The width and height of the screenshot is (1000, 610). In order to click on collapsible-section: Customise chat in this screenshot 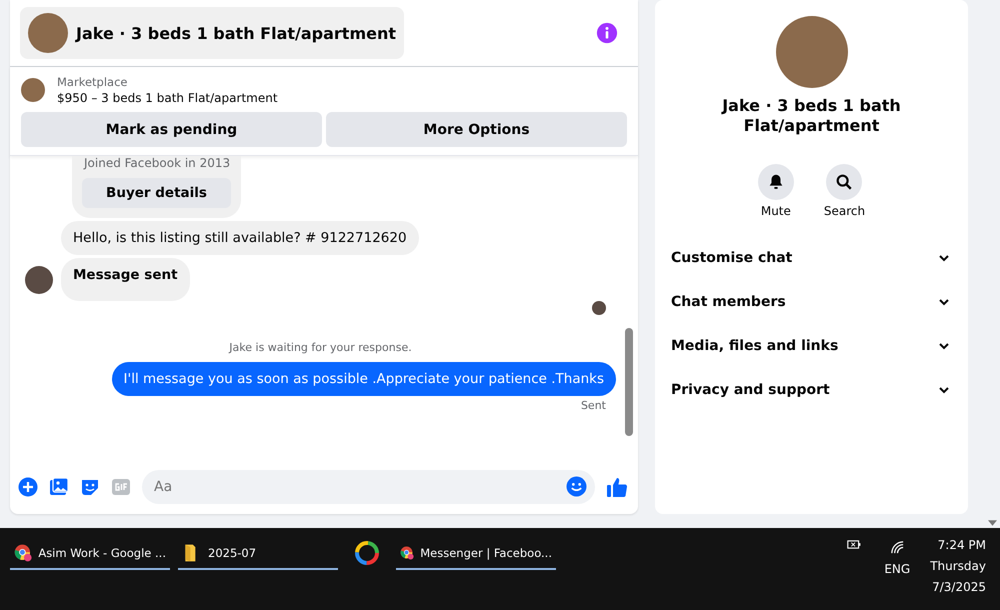, I will do `click(811, 258)`.